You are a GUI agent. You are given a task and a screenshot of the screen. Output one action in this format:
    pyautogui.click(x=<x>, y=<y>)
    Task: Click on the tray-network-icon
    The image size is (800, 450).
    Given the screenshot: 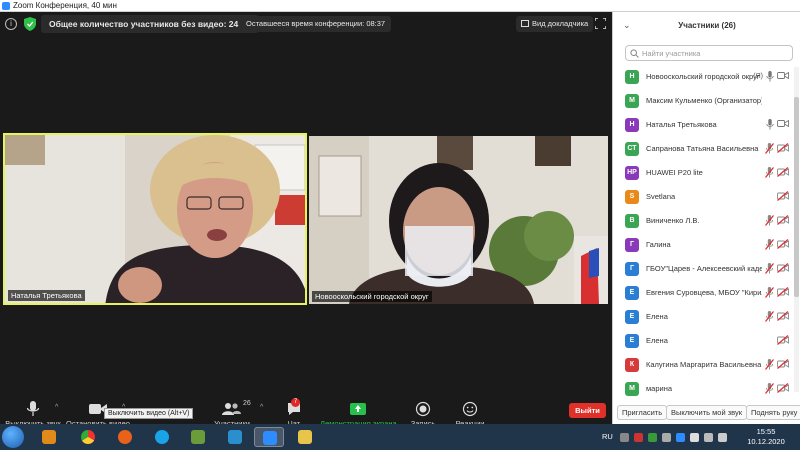 What is the action you would take?
    pyautogui.click(x=708, y=437)
    